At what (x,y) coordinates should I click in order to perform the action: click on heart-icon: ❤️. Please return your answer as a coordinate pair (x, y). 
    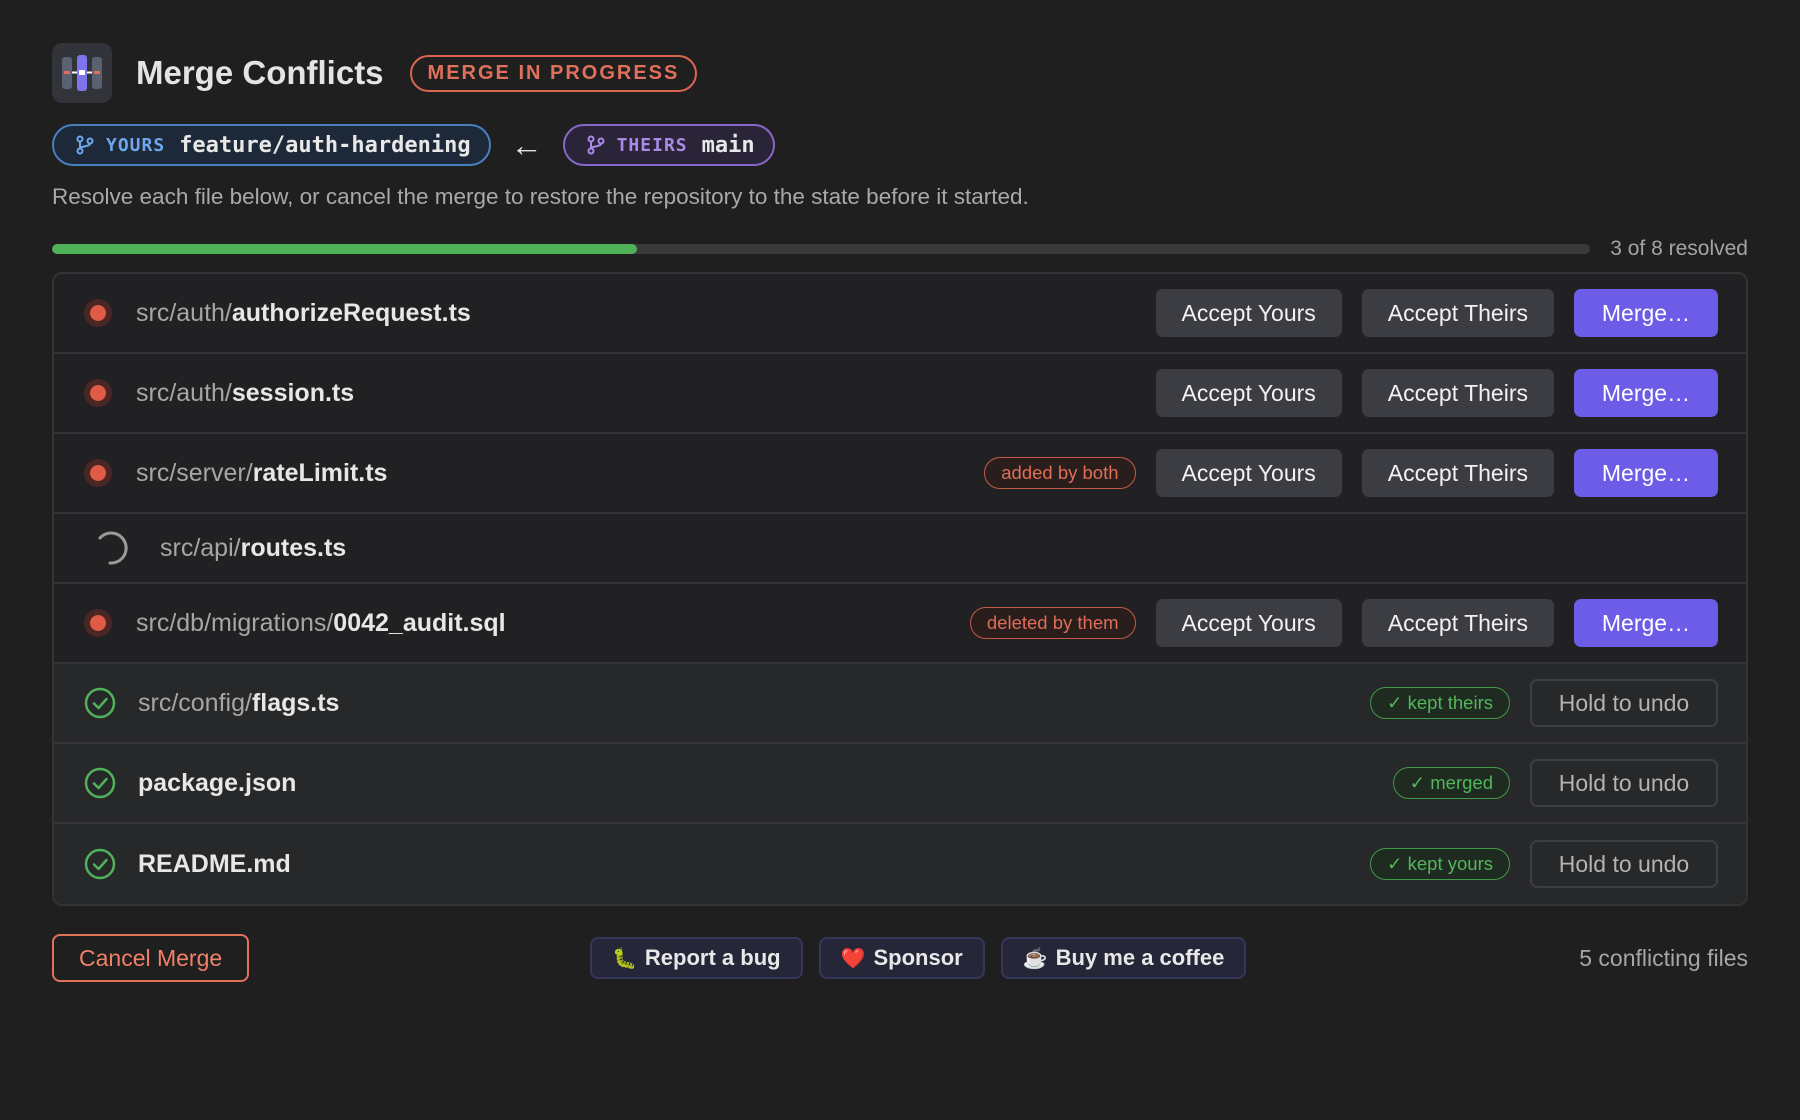
    Looking at the image, I should click on (853, 958).